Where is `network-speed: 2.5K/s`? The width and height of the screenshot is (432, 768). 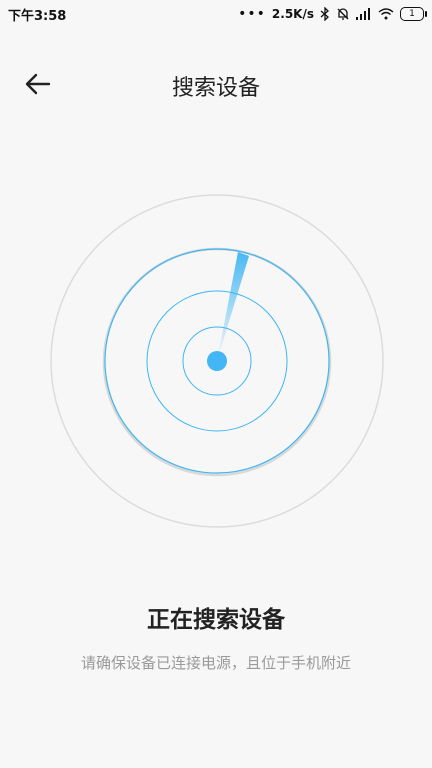
network-speed: 2.5K/s is located at coordinates (292, 14).